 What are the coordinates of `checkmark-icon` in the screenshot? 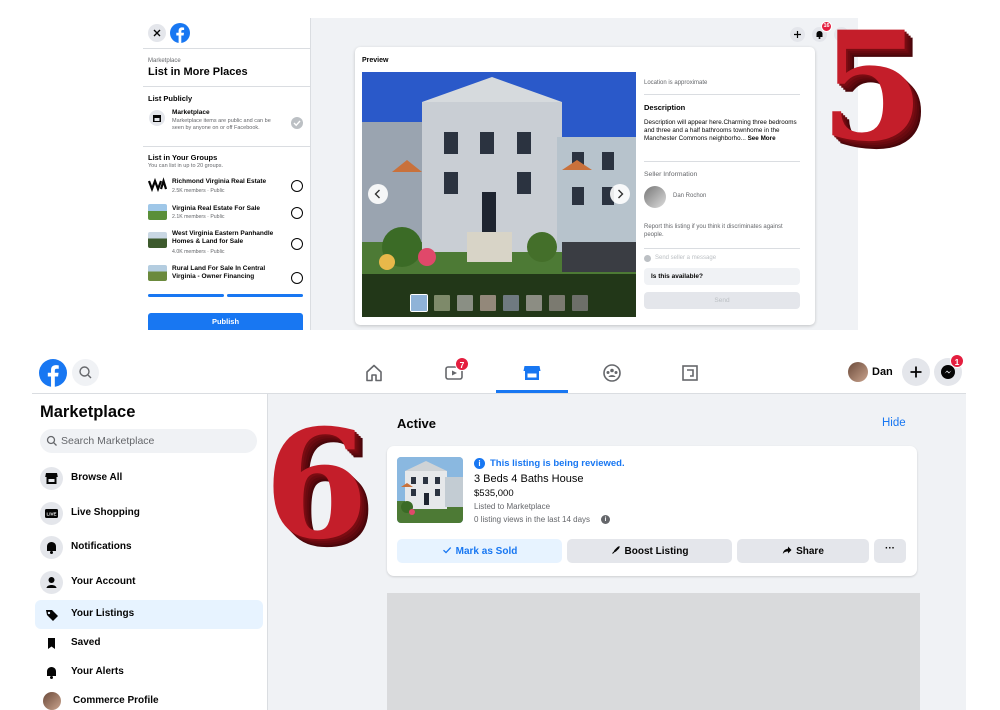 It's located at (297, 123).